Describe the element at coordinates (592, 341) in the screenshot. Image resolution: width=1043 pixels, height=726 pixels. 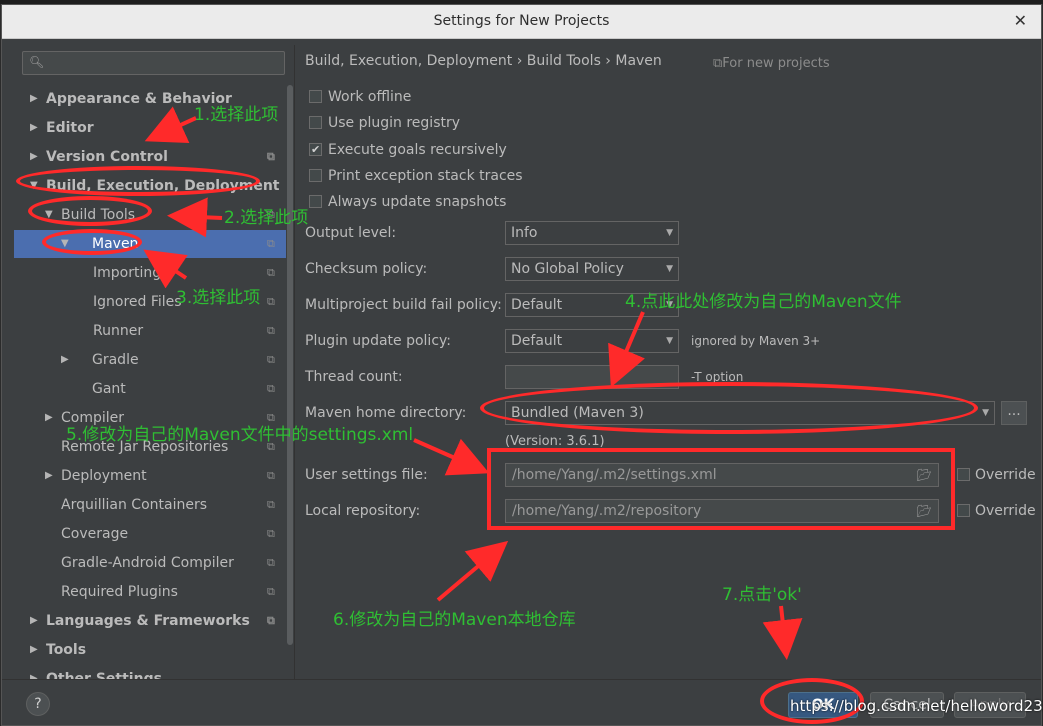
I see `plugin-update-select: Default ▼` at that location.